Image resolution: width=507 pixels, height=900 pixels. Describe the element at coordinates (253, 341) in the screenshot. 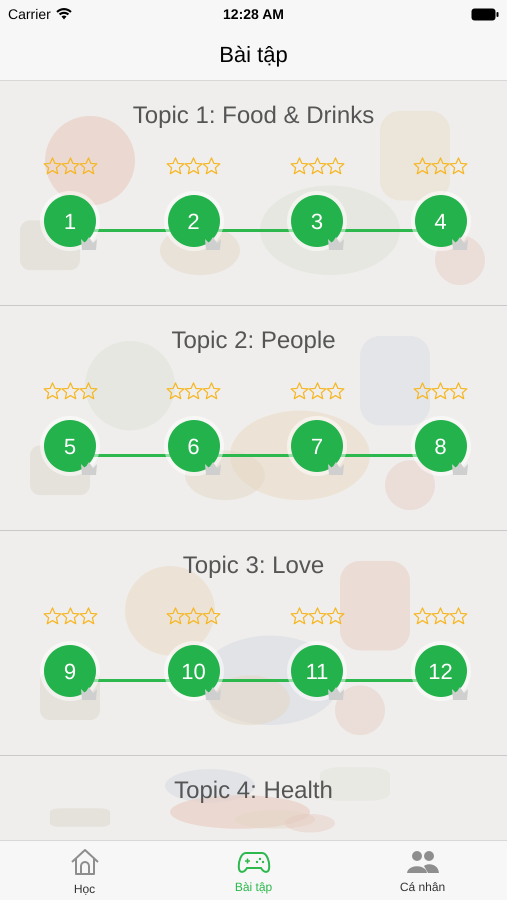

I see `topic-title: Topic 2: People` at that location.